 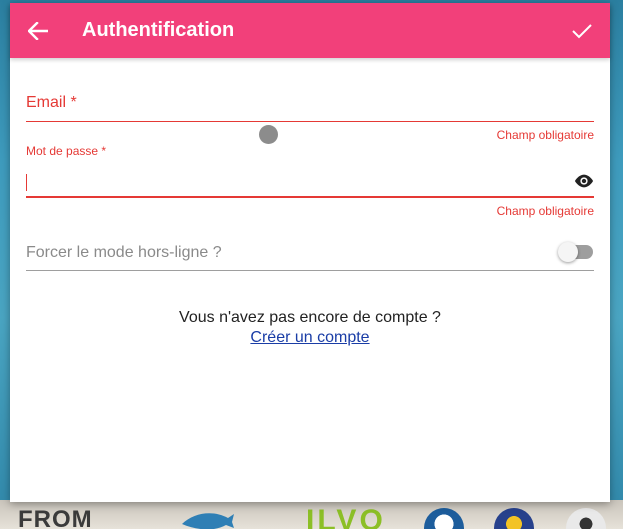 What do you see at coordinates (310, 180) in the screenshot?
I see `password-field` at bounding box center [310, 180].